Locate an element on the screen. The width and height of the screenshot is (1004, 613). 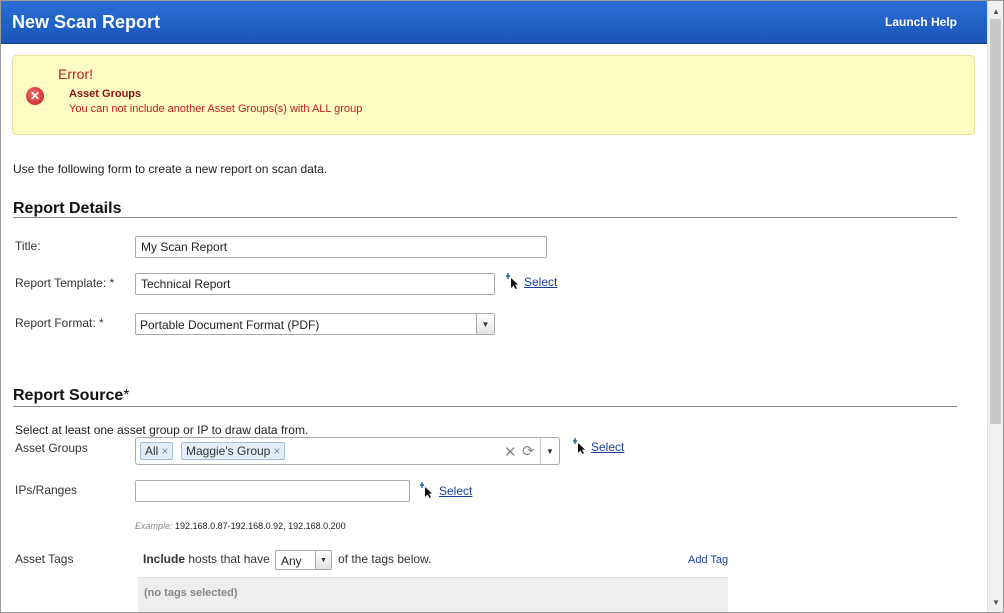
title-bar: New Scan Report Launch Help is located at coordinates (494, 22).